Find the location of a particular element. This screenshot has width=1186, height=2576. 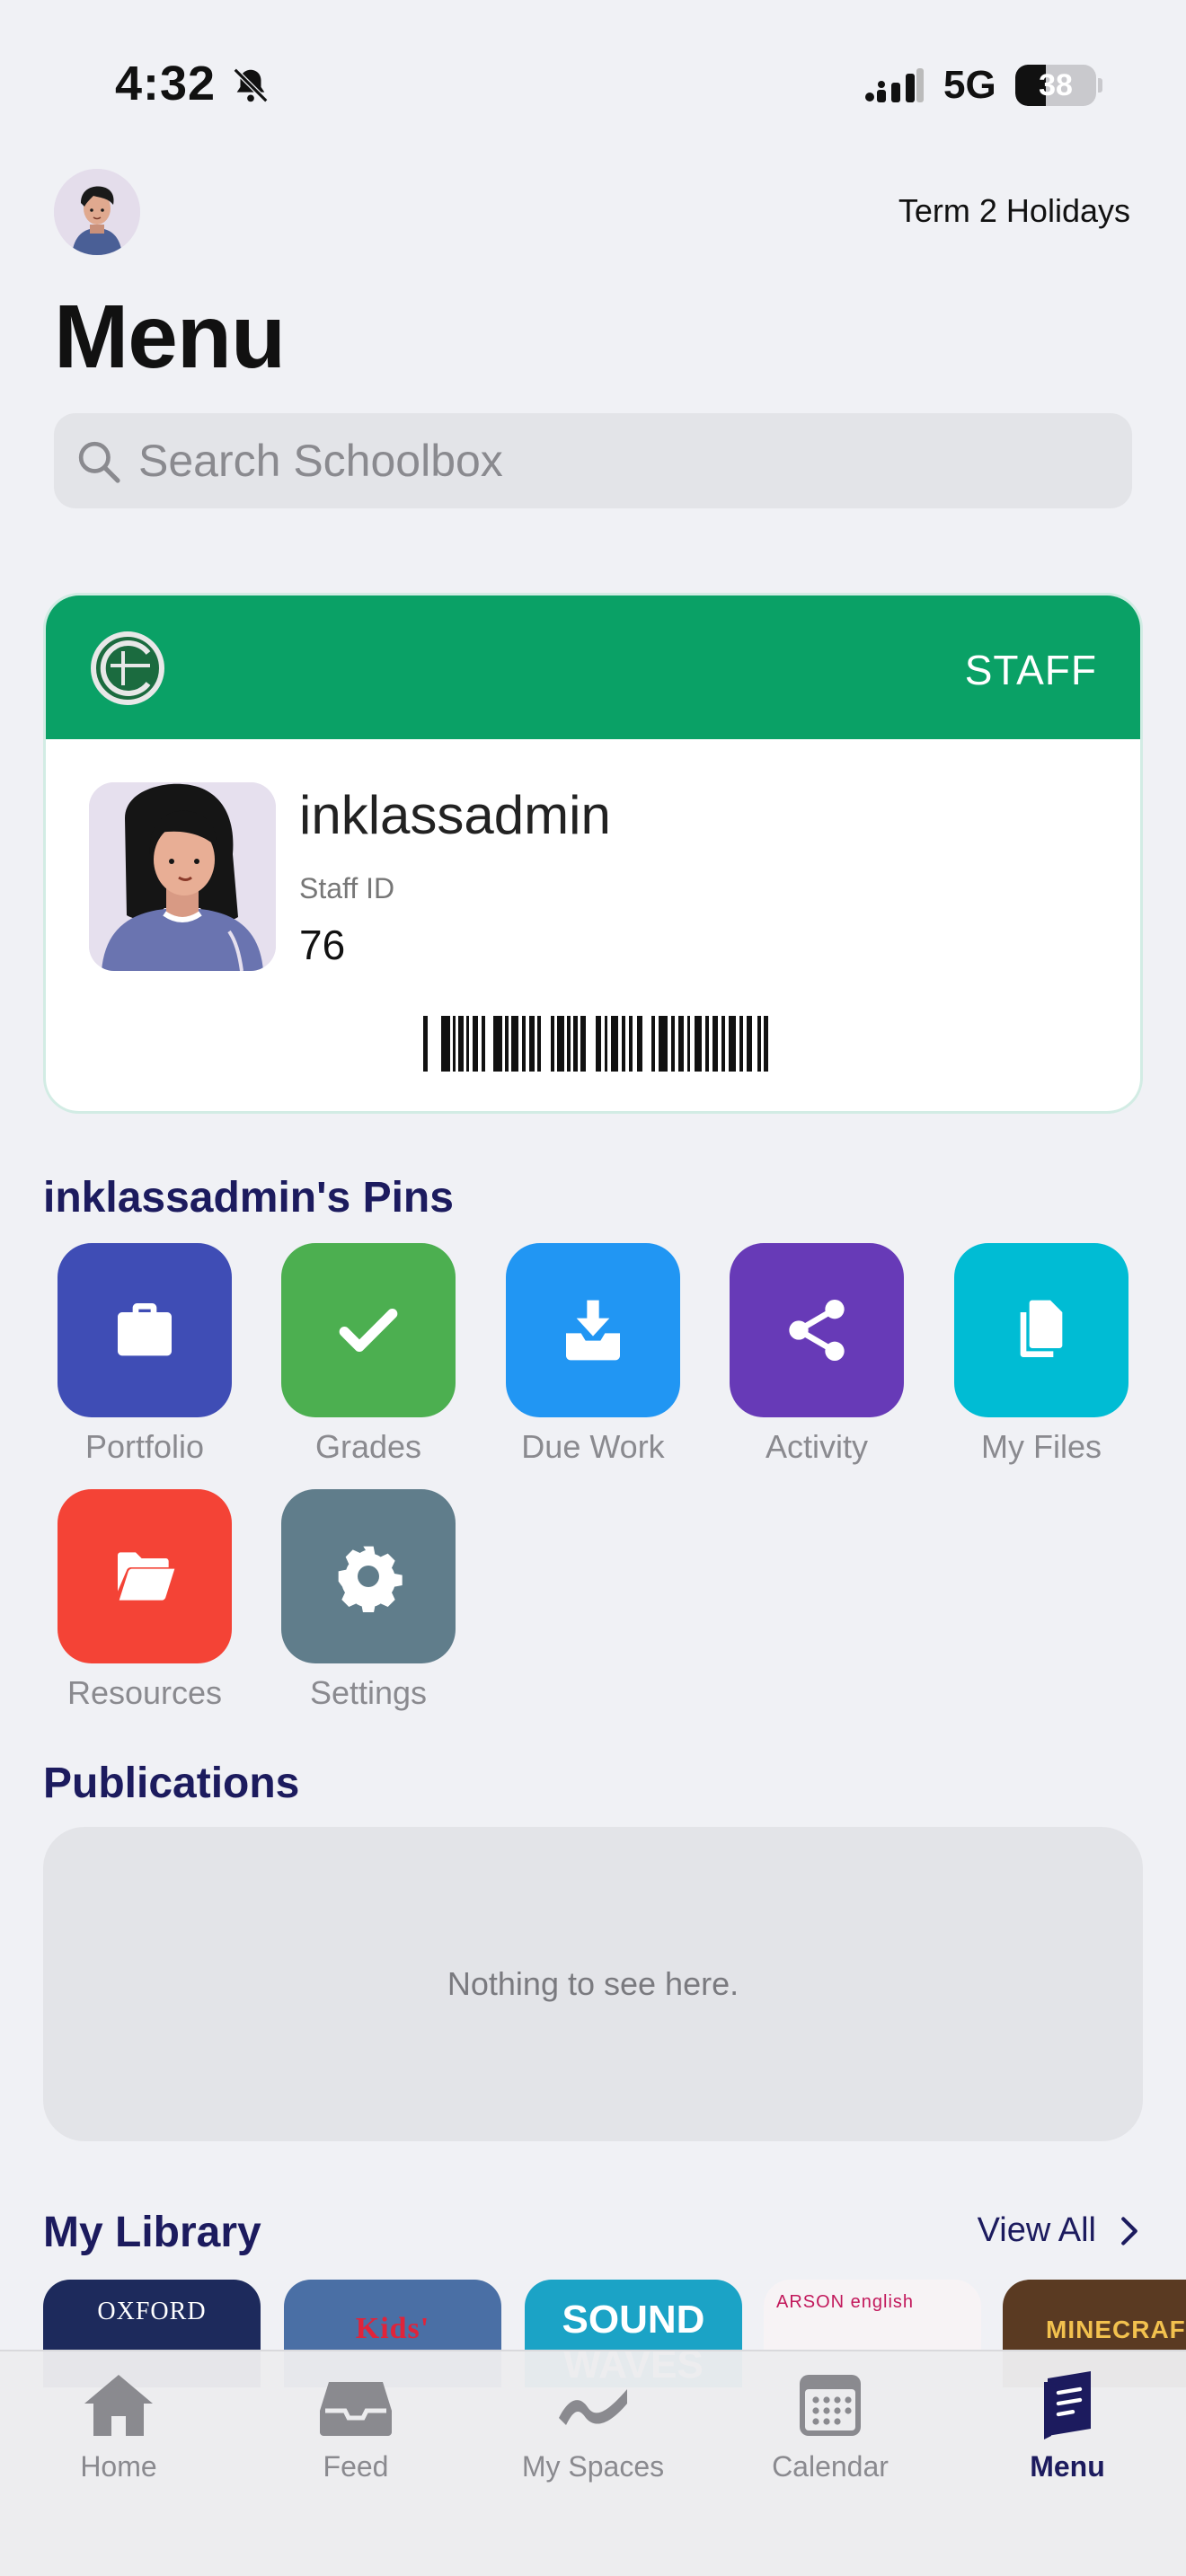

pin-label: Due Work is located at coordinates (593, 1446).